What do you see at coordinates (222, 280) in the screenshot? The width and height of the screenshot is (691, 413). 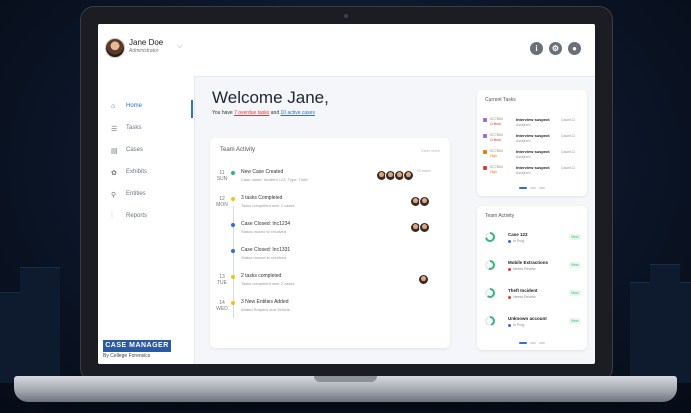 I see `activity-date: 13 TUE` at bounding box center [222, 280].